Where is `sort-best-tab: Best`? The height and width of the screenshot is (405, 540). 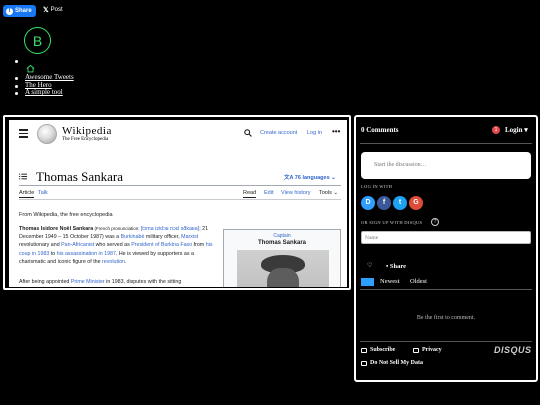 sort-best-tab: Best is located at coordinates (367, 282).